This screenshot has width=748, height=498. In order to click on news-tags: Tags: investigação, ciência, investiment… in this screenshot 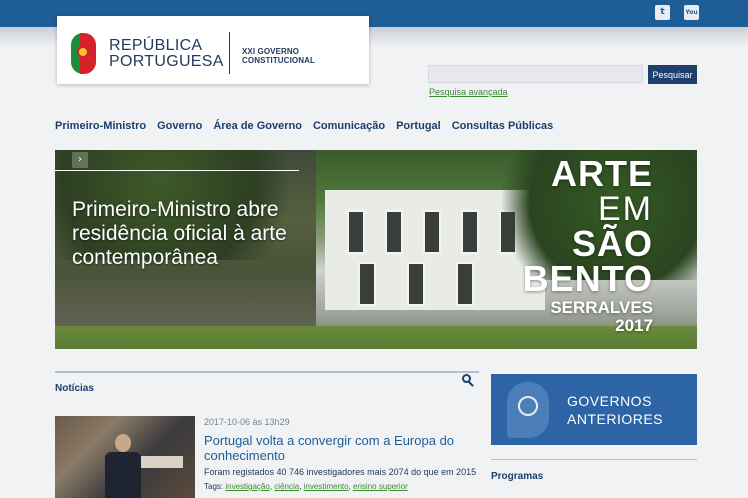, I will do `click(306, 486)`.